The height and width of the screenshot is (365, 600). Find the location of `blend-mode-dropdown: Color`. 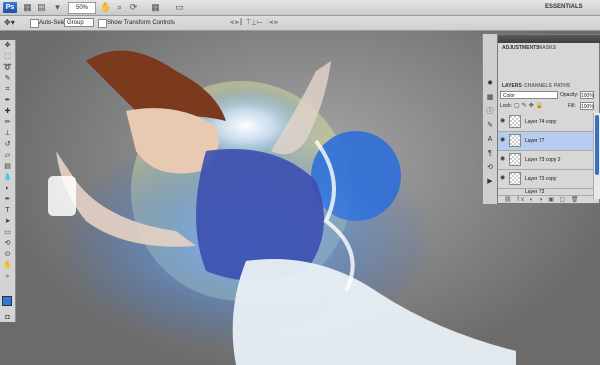

blend-mode-dropdown: Color is located at coordinates (529, 95).